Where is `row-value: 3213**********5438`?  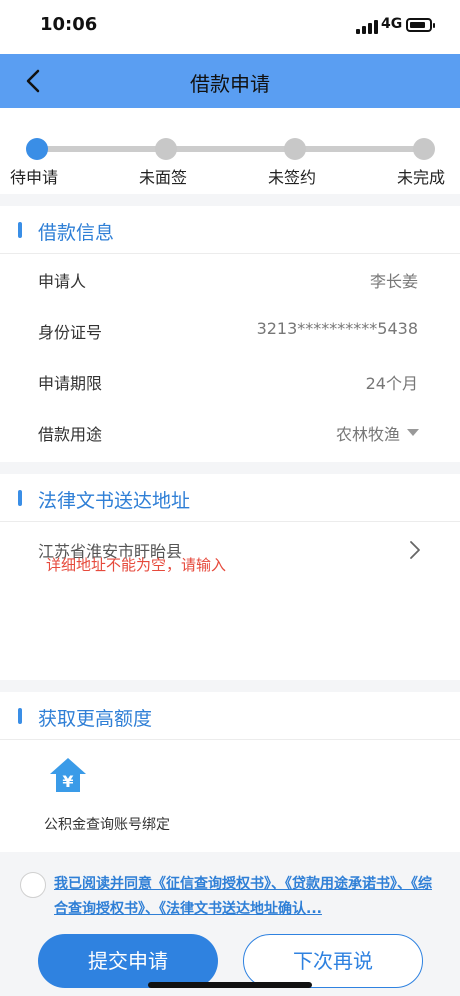 row-value: 3213**********5438 is located at coordinates (337, 328).